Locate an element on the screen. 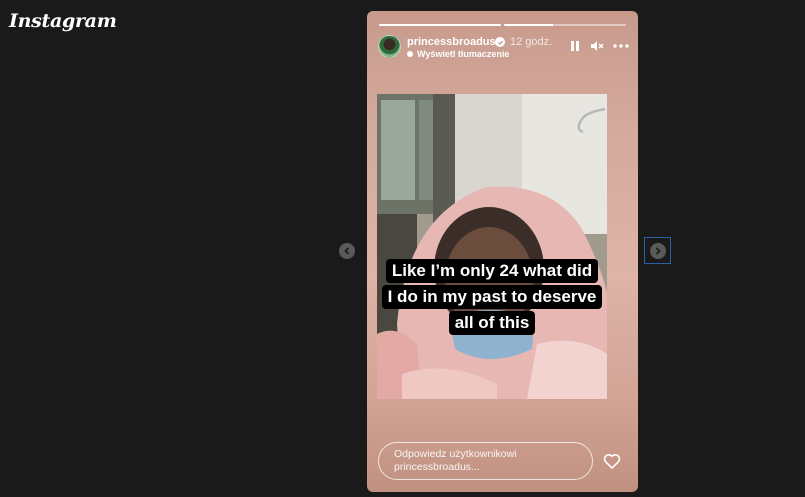  next-story-button is located at coordinates (657, 250).